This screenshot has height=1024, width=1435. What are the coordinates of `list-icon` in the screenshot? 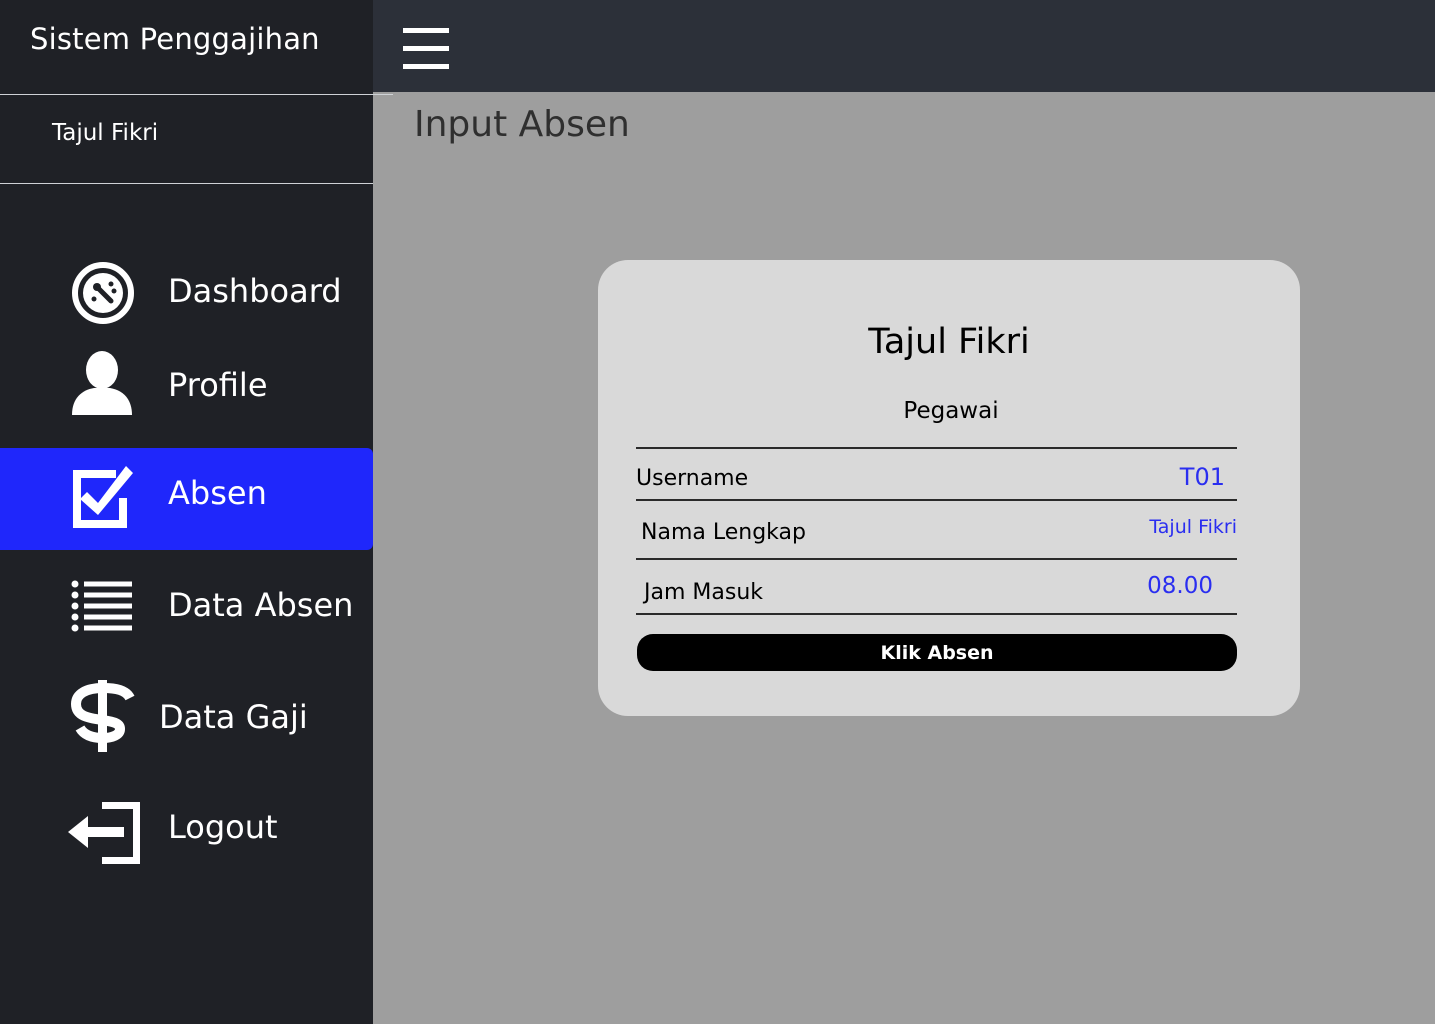 It's located at (101, 606).